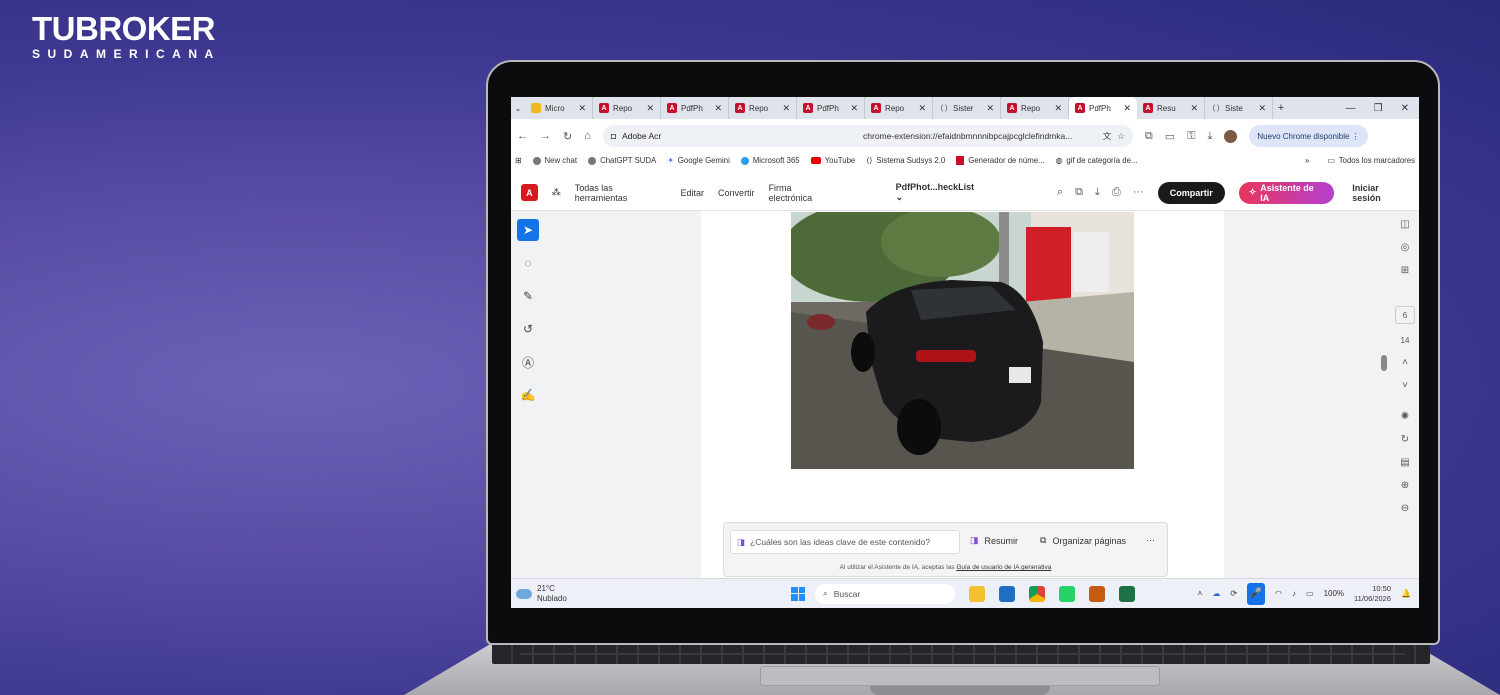 The height and width of the screenshot is (695, 1500). Describe the element at coordinates (1405, 247) in the screenshot. I see `comments-panel-icon: ◎` at that location.